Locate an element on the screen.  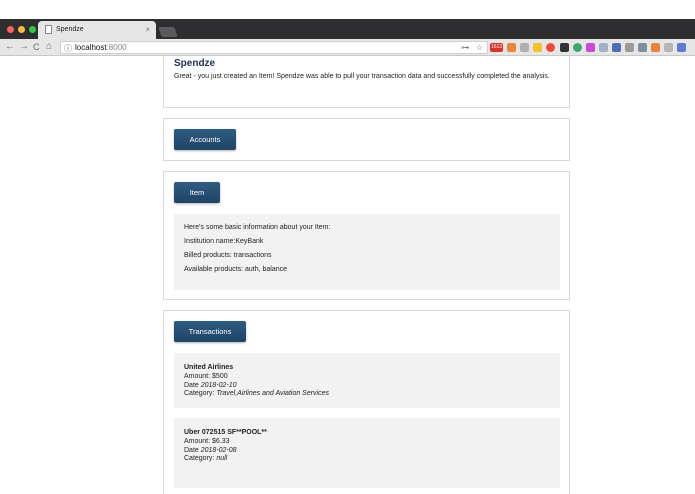
transactions-button: Transactions is located at coordinates (210, 331).